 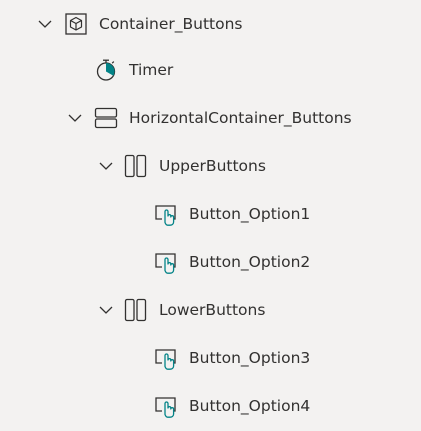 What do you see at coordinates (240, 118) in the screenshot?
I see `tree-item-label: HorizontalContainer_Buttons` at bounding box center [240, 118].